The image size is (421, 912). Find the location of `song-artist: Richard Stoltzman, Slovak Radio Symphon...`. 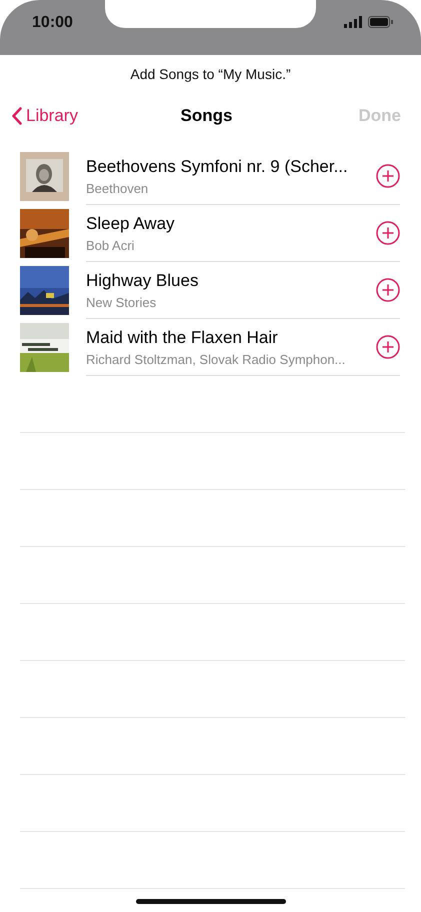

song-artist: Richard Stoltzman, Slovak Radio Symphon... is located at coordinates (216, 359).